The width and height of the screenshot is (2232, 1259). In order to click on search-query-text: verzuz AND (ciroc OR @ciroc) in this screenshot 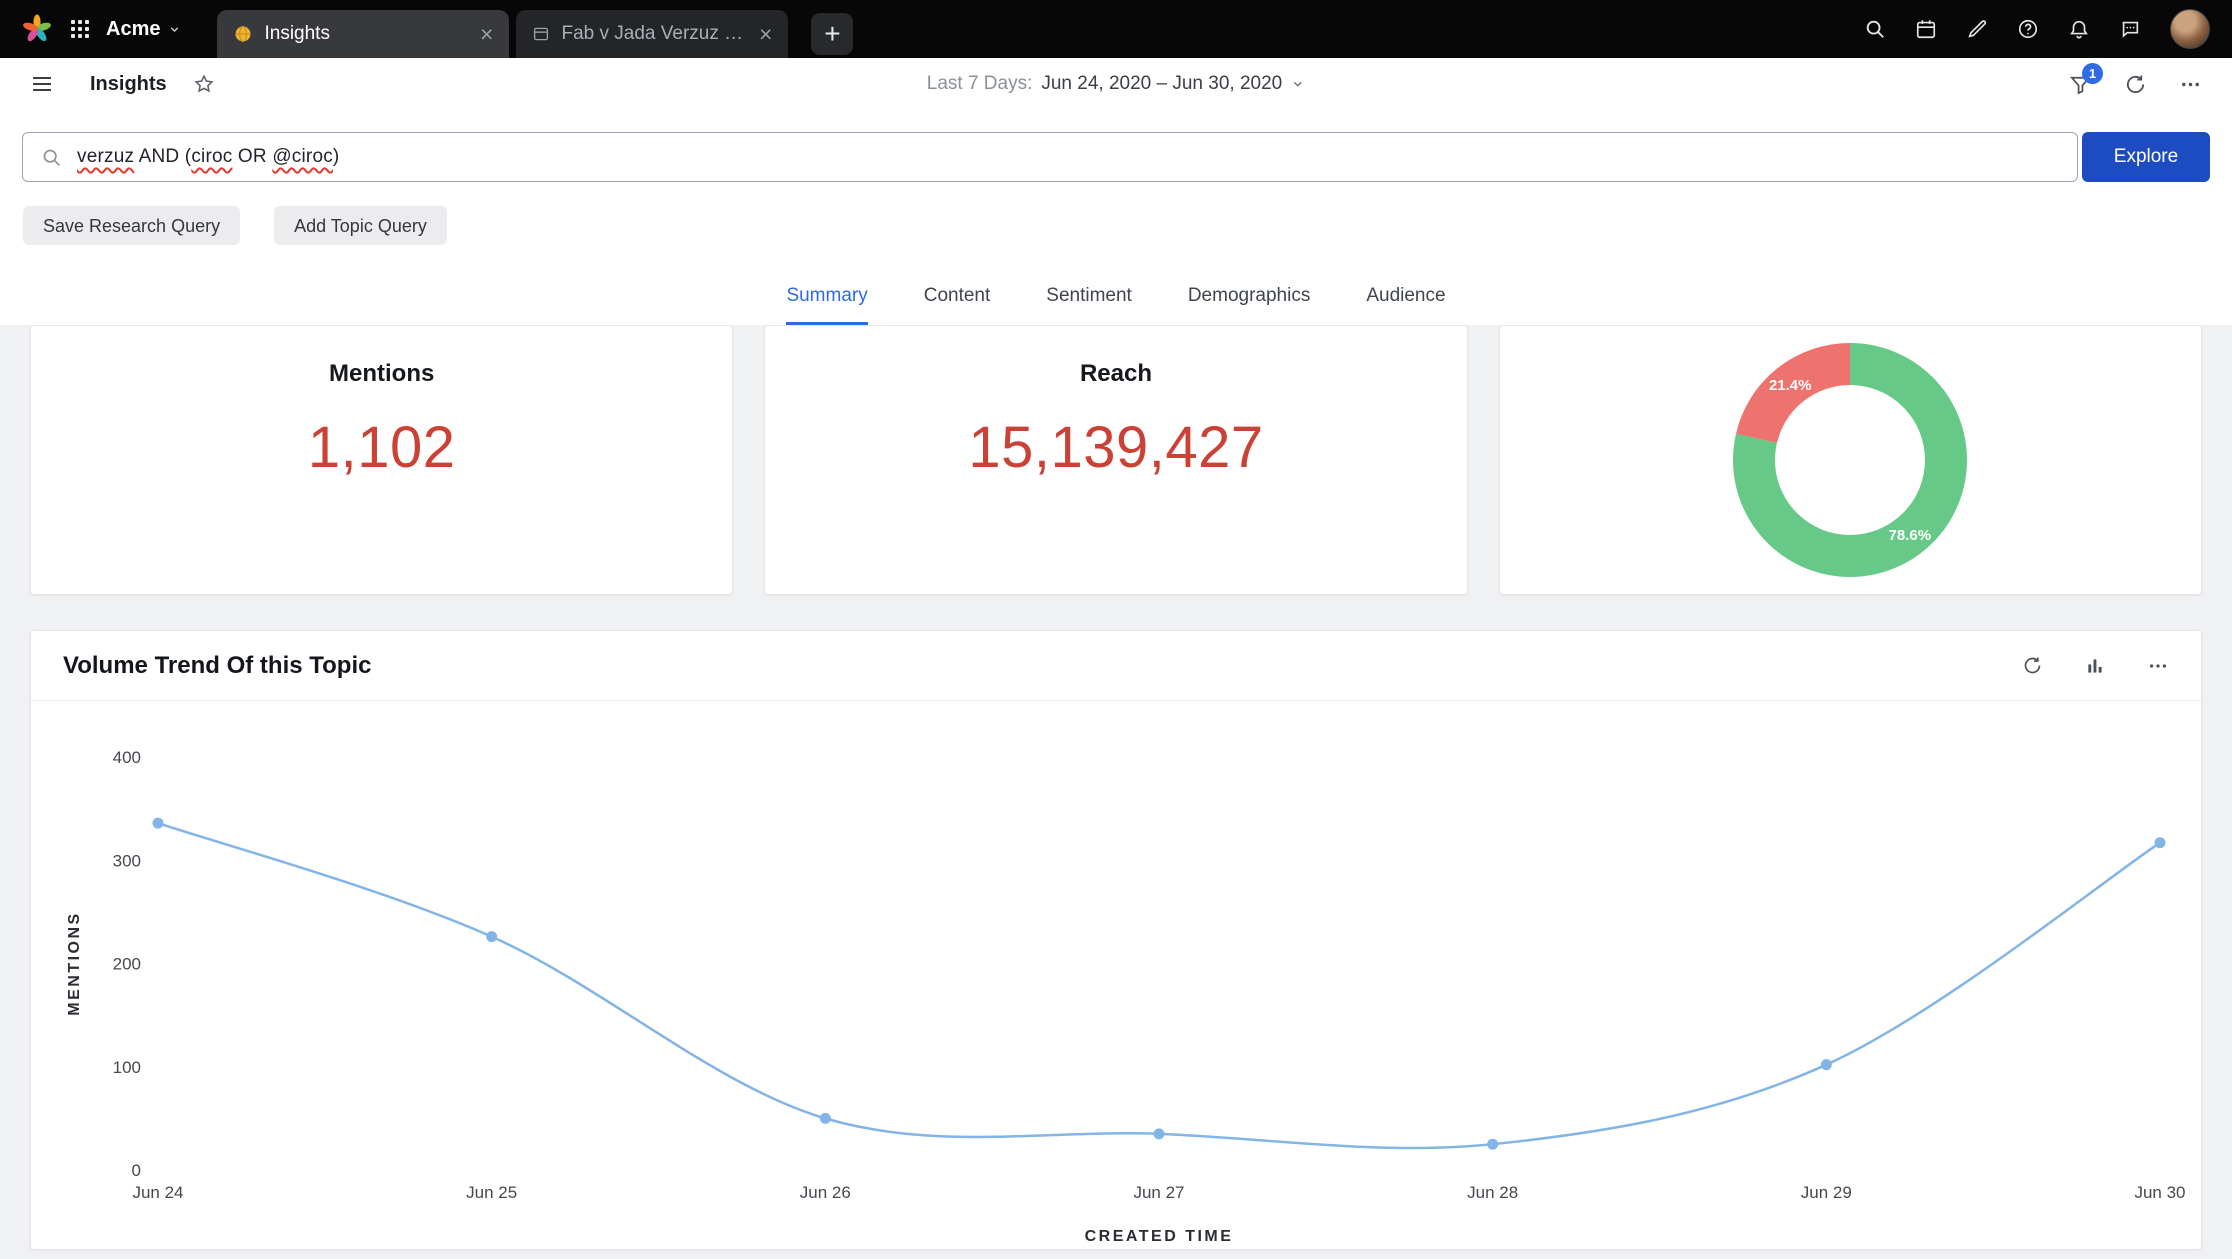, I will do `click(208, 156)`.